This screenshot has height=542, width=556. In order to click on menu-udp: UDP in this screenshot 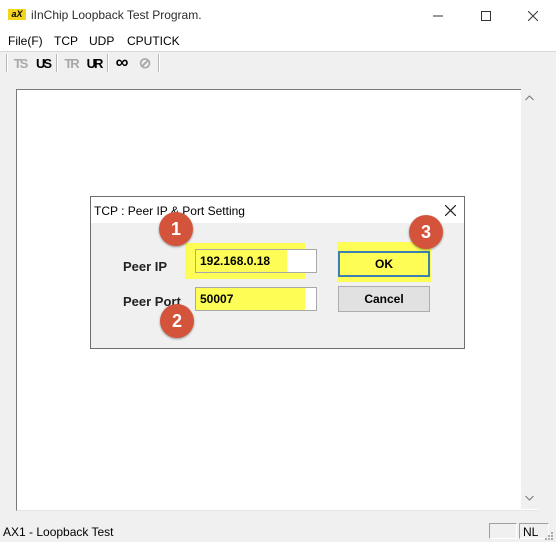, I will do `click(101, 41)`.